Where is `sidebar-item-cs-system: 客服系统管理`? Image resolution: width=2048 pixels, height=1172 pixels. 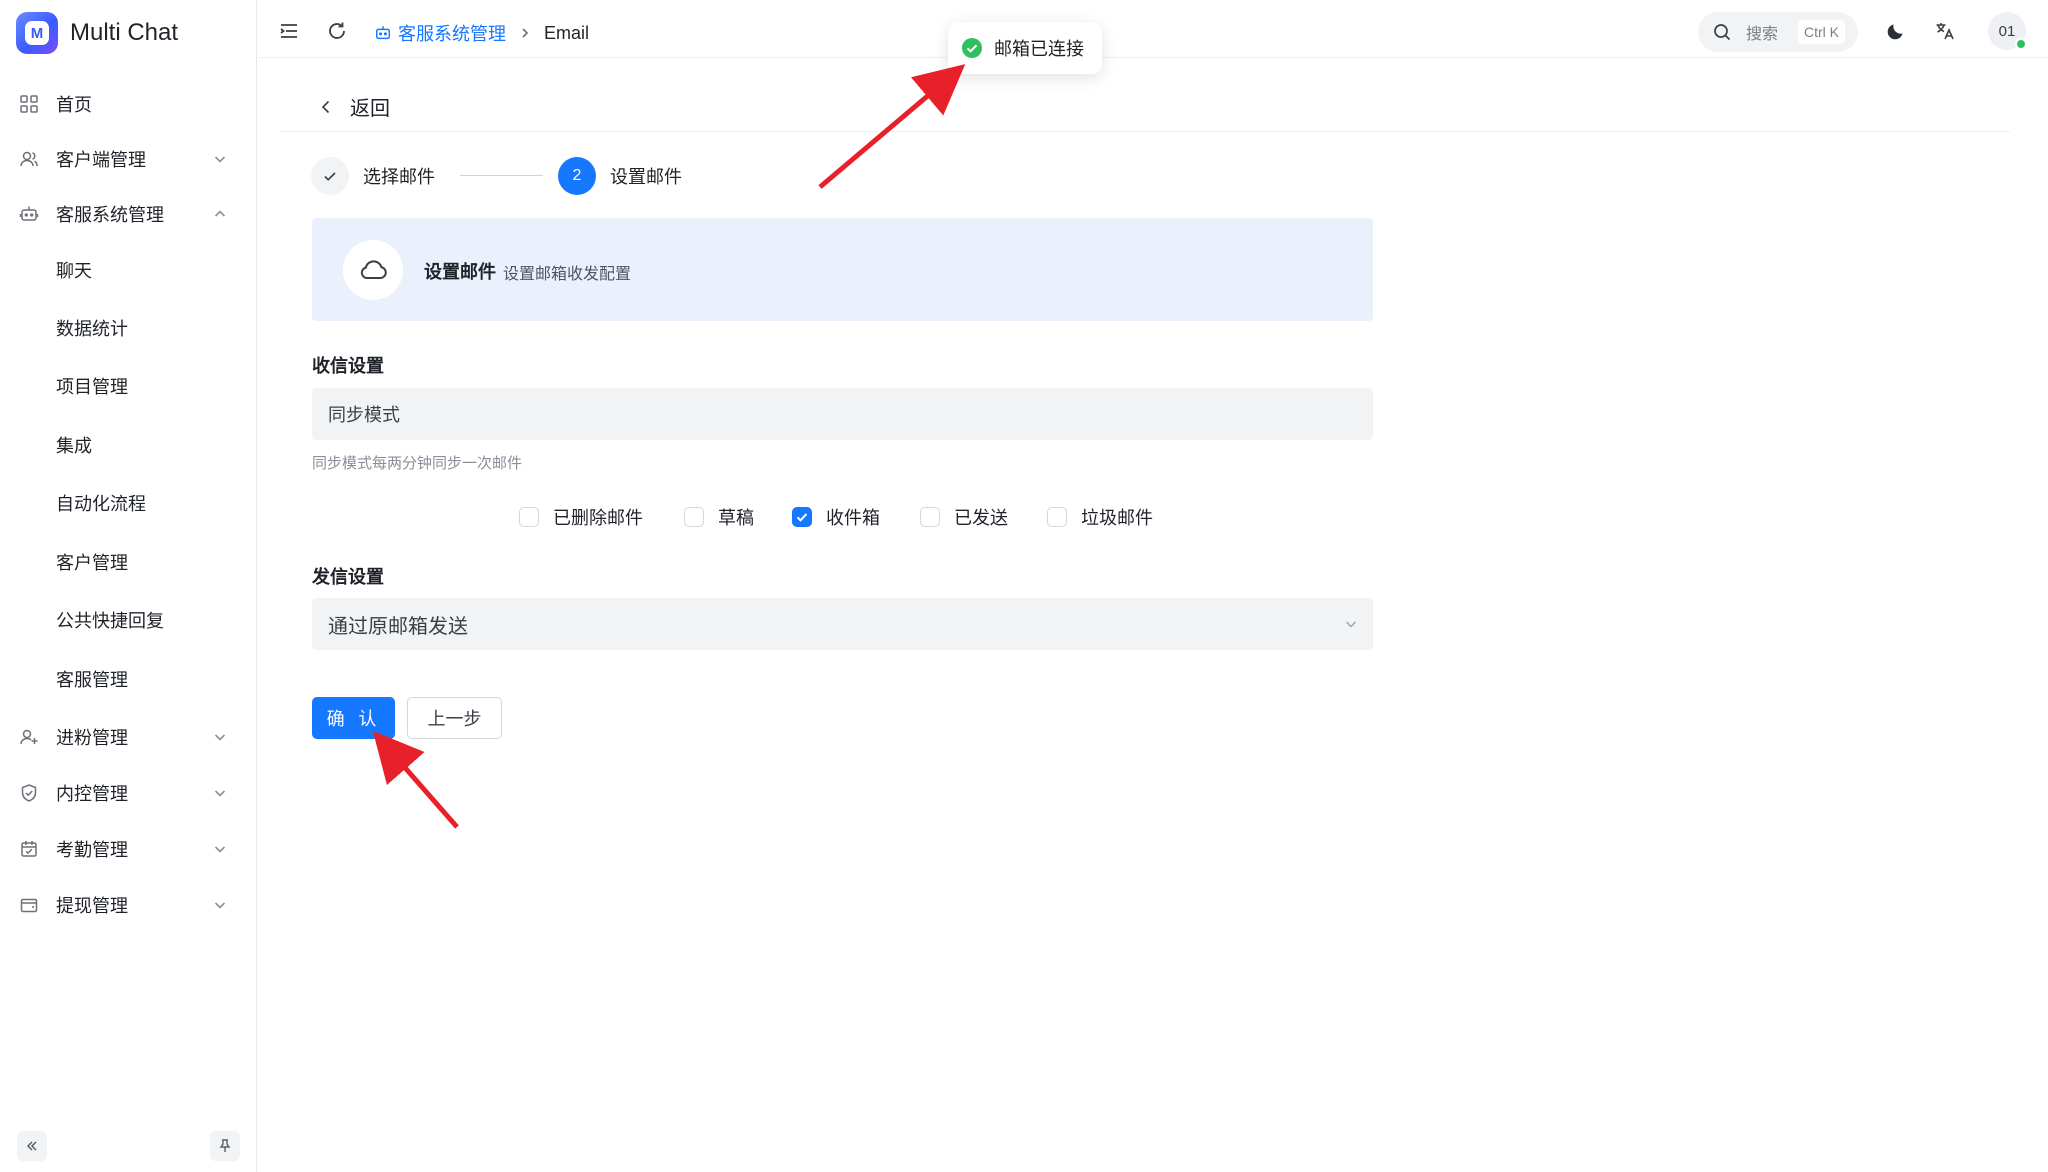 sidebar-item-cs-system: 客服系统管理 is located at coordinates (128, 214).